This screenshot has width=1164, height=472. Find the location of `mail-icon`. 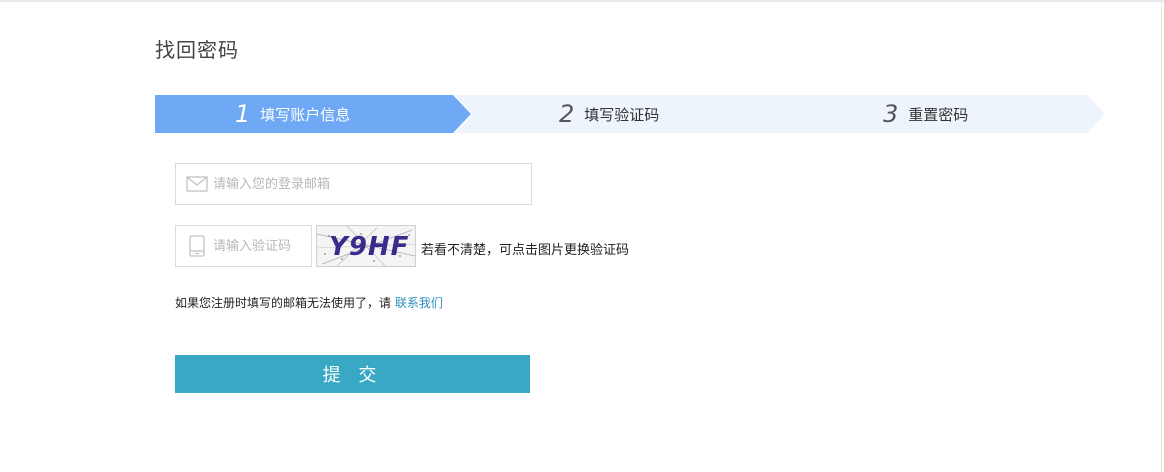

mail-icon is located at coordinates (197, 184).